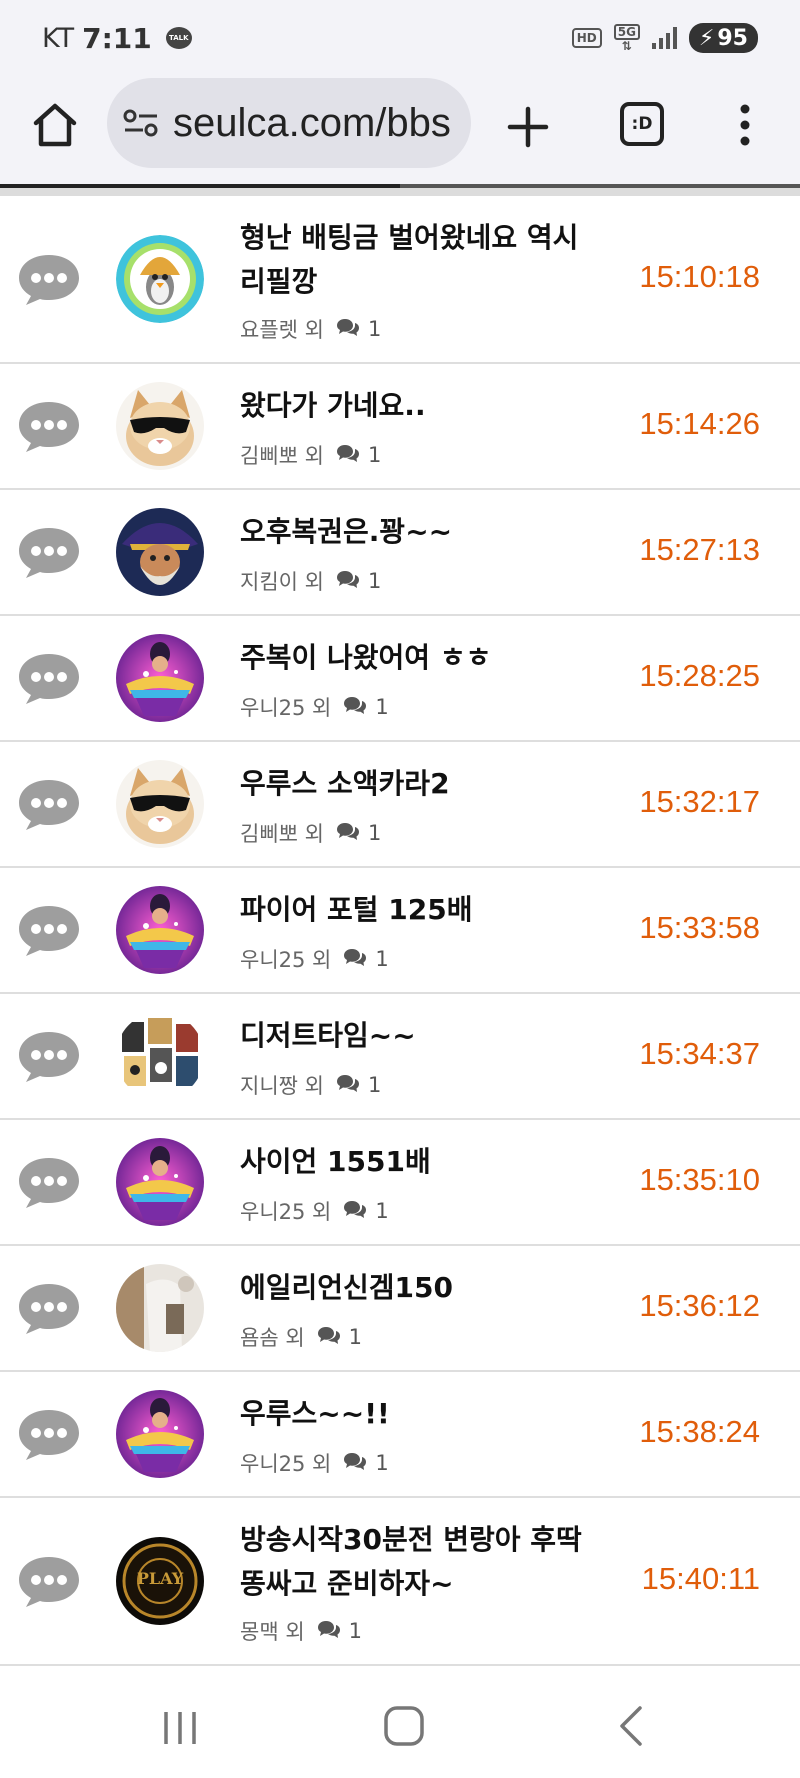 The image size is (800, 1778). What do you see at coordinates (420, 1562) in the screenshot?
I see `post-title: 방송시작30분전 변랑아 후딱 똥싸고 준비하자~` at bounding box center [420, 1562].